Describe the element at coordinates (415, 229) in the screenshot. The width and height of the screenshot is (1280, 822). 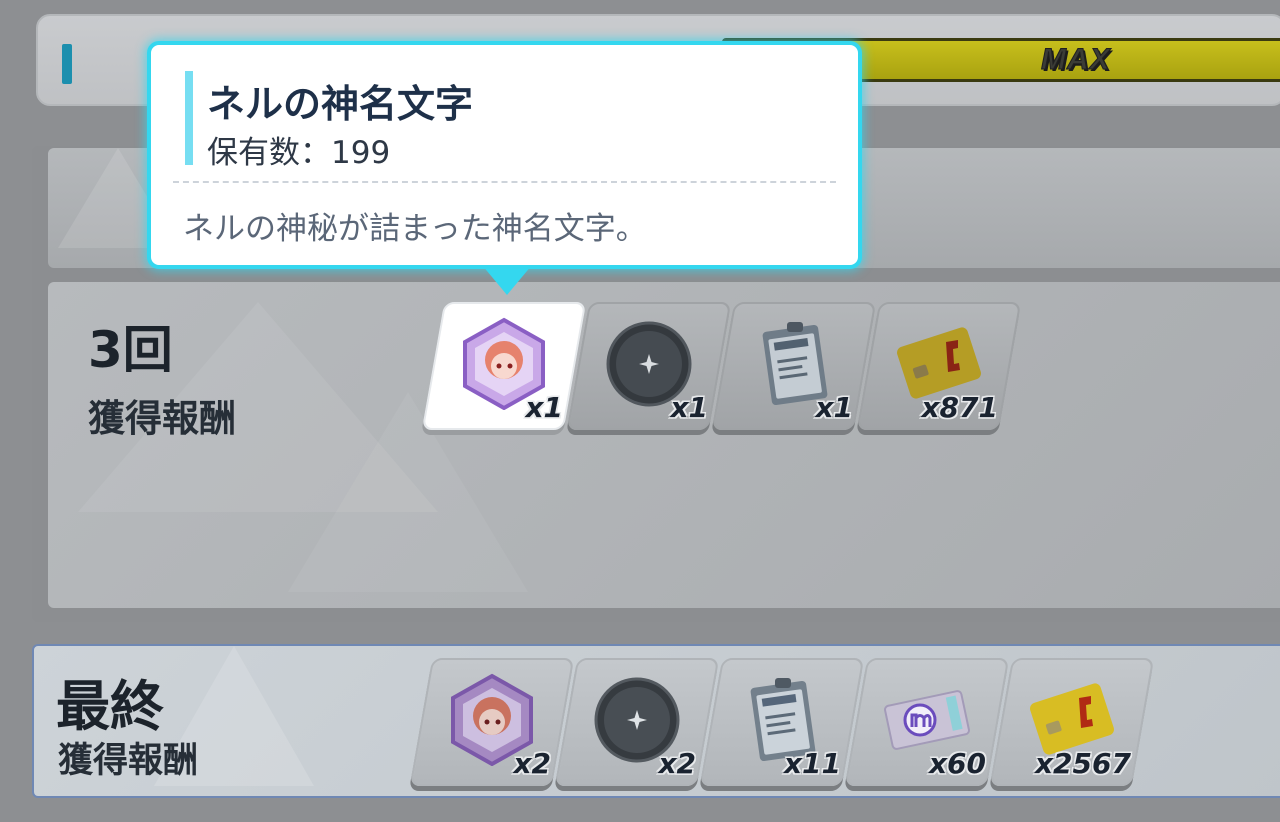
I see `tooltip-description: ネルの神秘が詰まった神名文字。` at that location.